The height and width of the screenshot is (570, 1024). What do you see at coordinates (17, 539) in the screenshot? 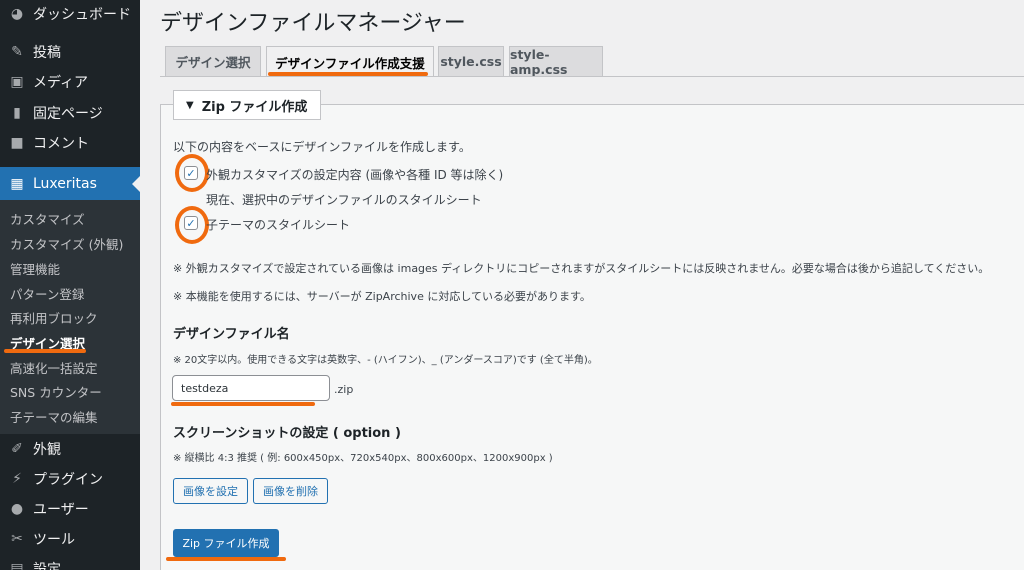
I see `wrench-icon: ✂` at bounding box center [17, 539].